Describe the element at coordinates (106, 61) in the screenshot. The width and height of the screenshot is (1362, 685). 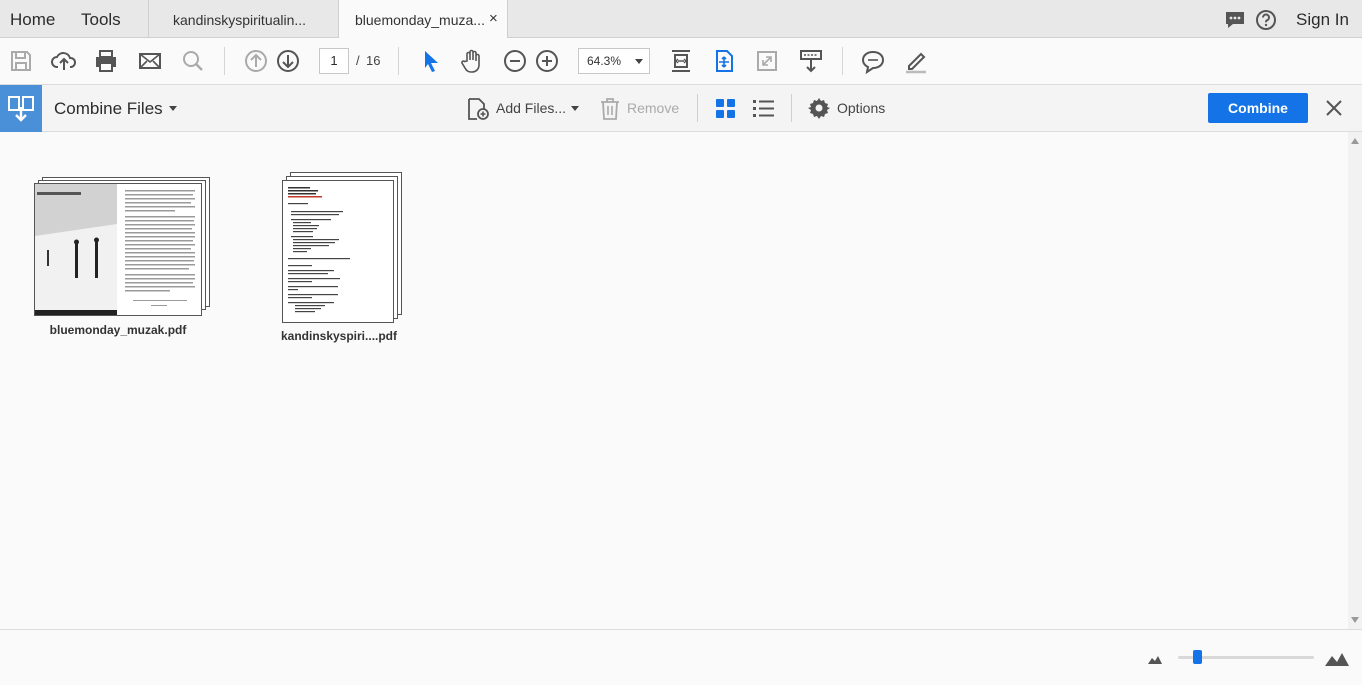
I see `print-icon` at that location.